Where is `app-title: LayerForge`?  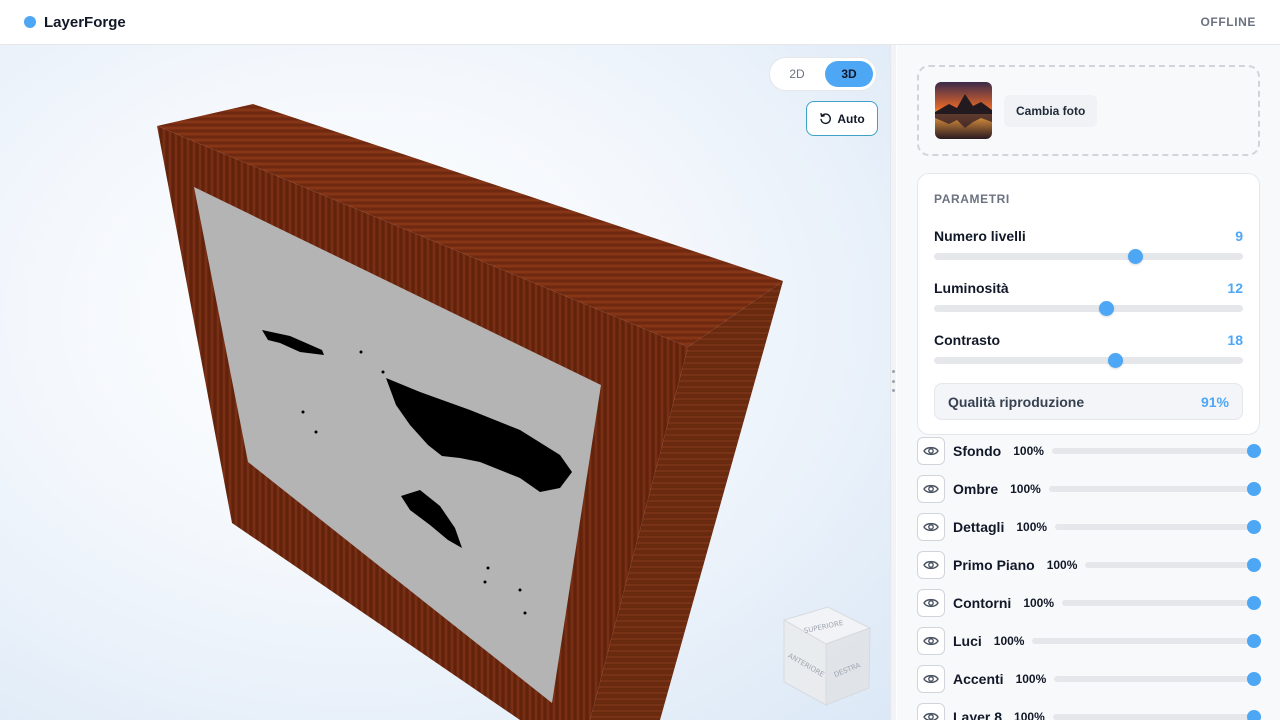 app-title: LayerForge is located at coordinates (85, 22).